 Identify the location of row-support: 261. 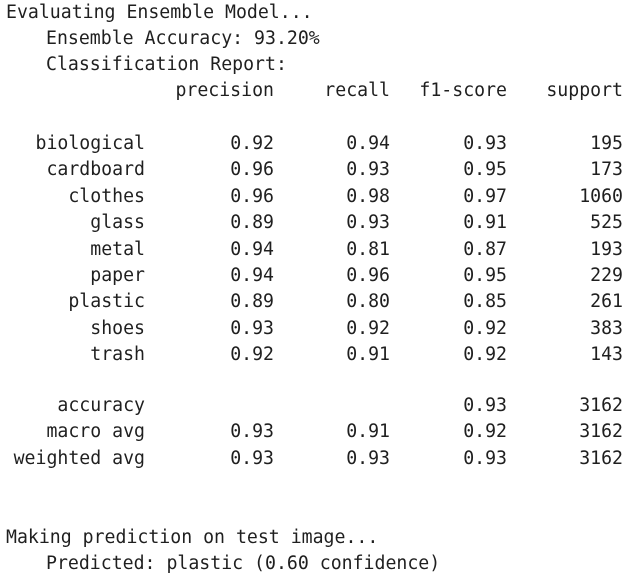
(606, 301).